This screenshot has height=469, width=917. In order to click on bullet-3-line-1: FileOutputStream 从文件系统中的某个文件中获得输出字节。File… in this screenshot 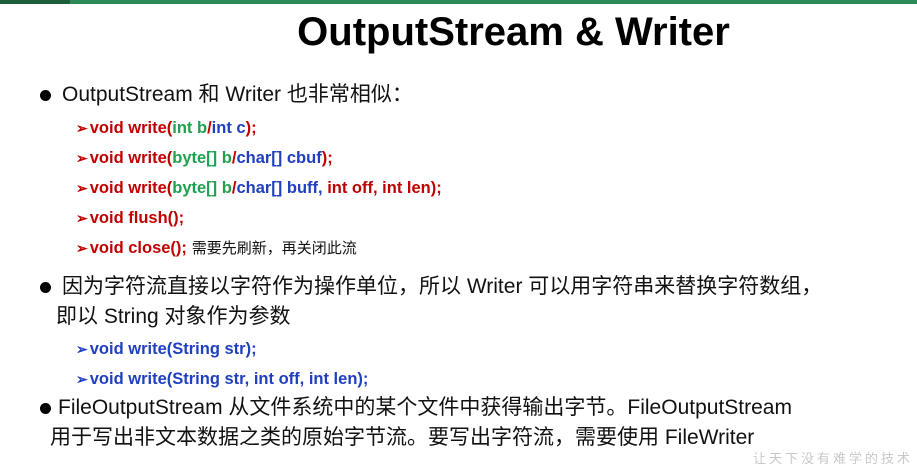, I will do `click(425, 407)`.